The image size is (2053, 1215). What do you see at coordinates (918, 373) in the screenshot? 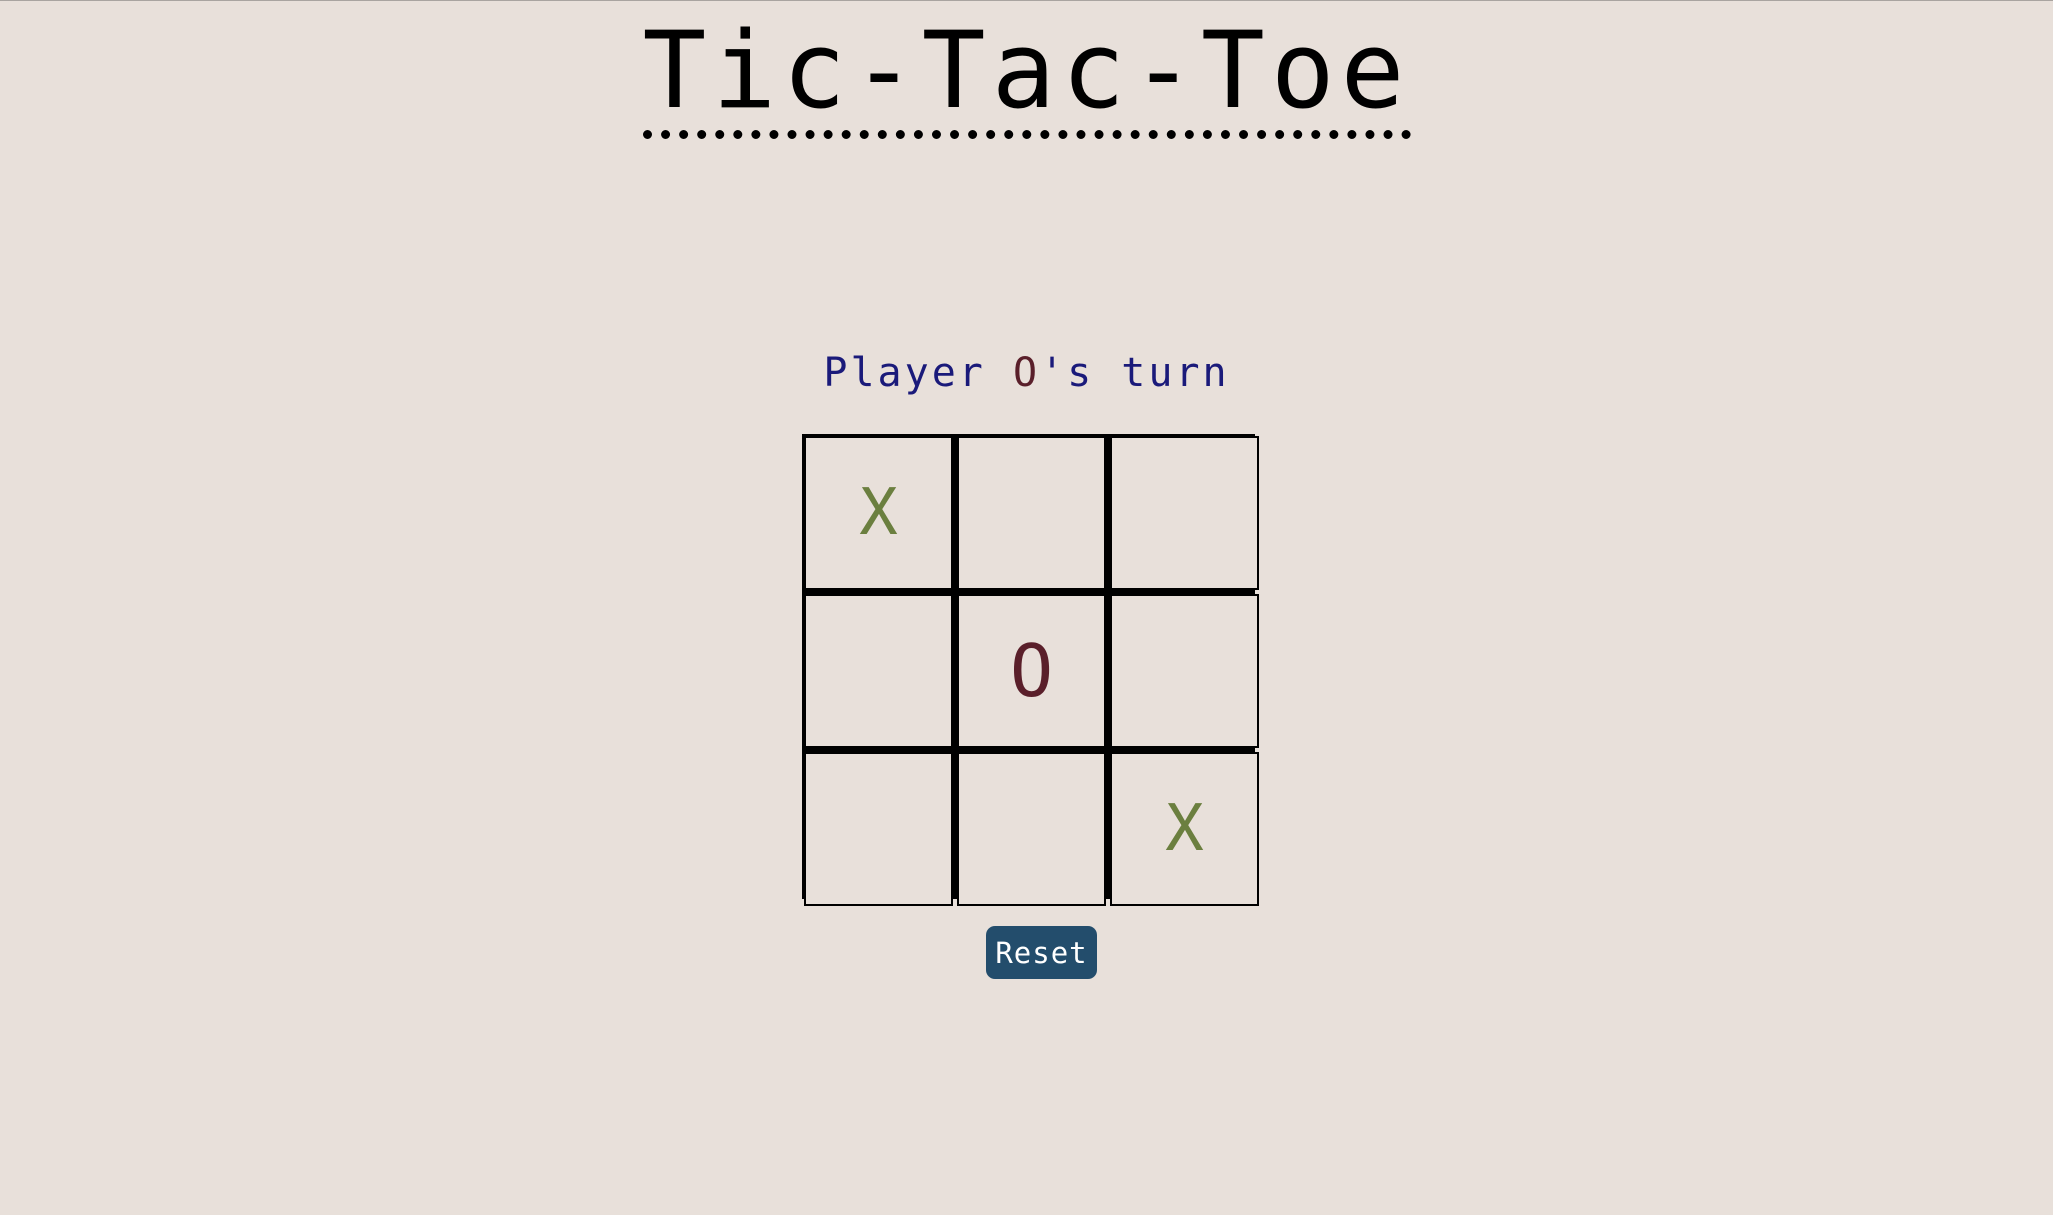
I see `turn-status-prefix: Player` at bounding box center [918, 373].